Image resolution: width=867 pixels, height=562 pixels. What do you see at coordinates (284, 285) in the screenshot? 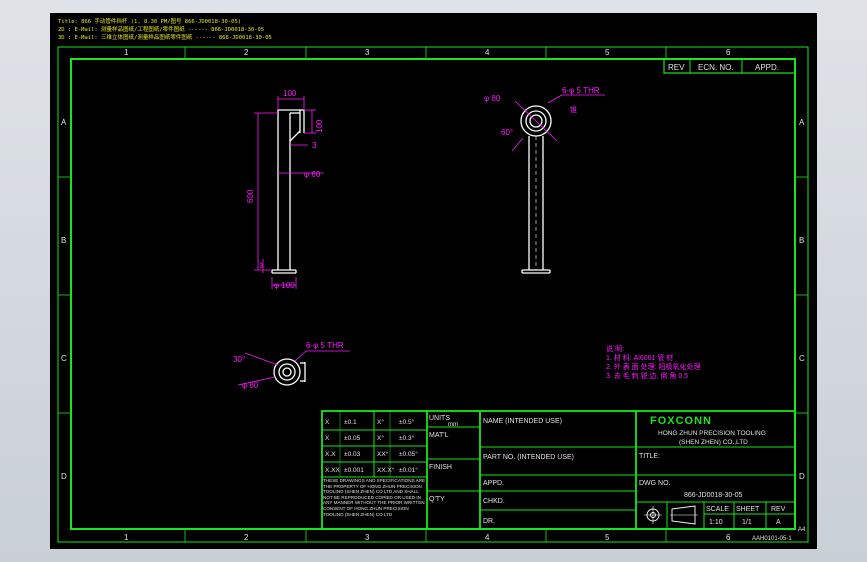
I see `dim-base-dia: φ 100` at bounding box center [284, 285].